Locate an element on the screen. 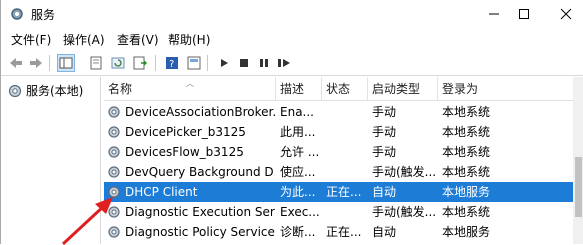  cell-name: Diagnostic Policy Service is located at coordinates (200, 232).